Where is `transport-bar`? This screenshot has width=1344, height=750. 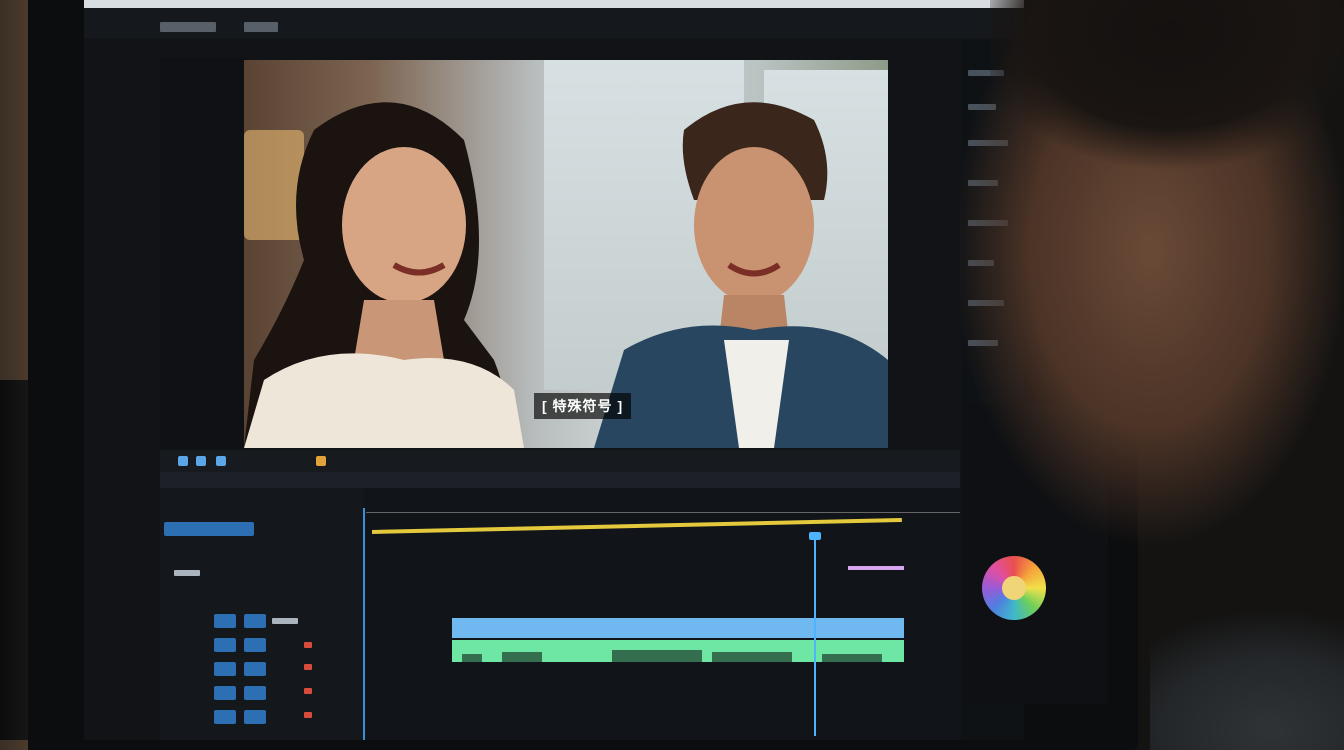 transport-bar is located at coordinates (560, 461).